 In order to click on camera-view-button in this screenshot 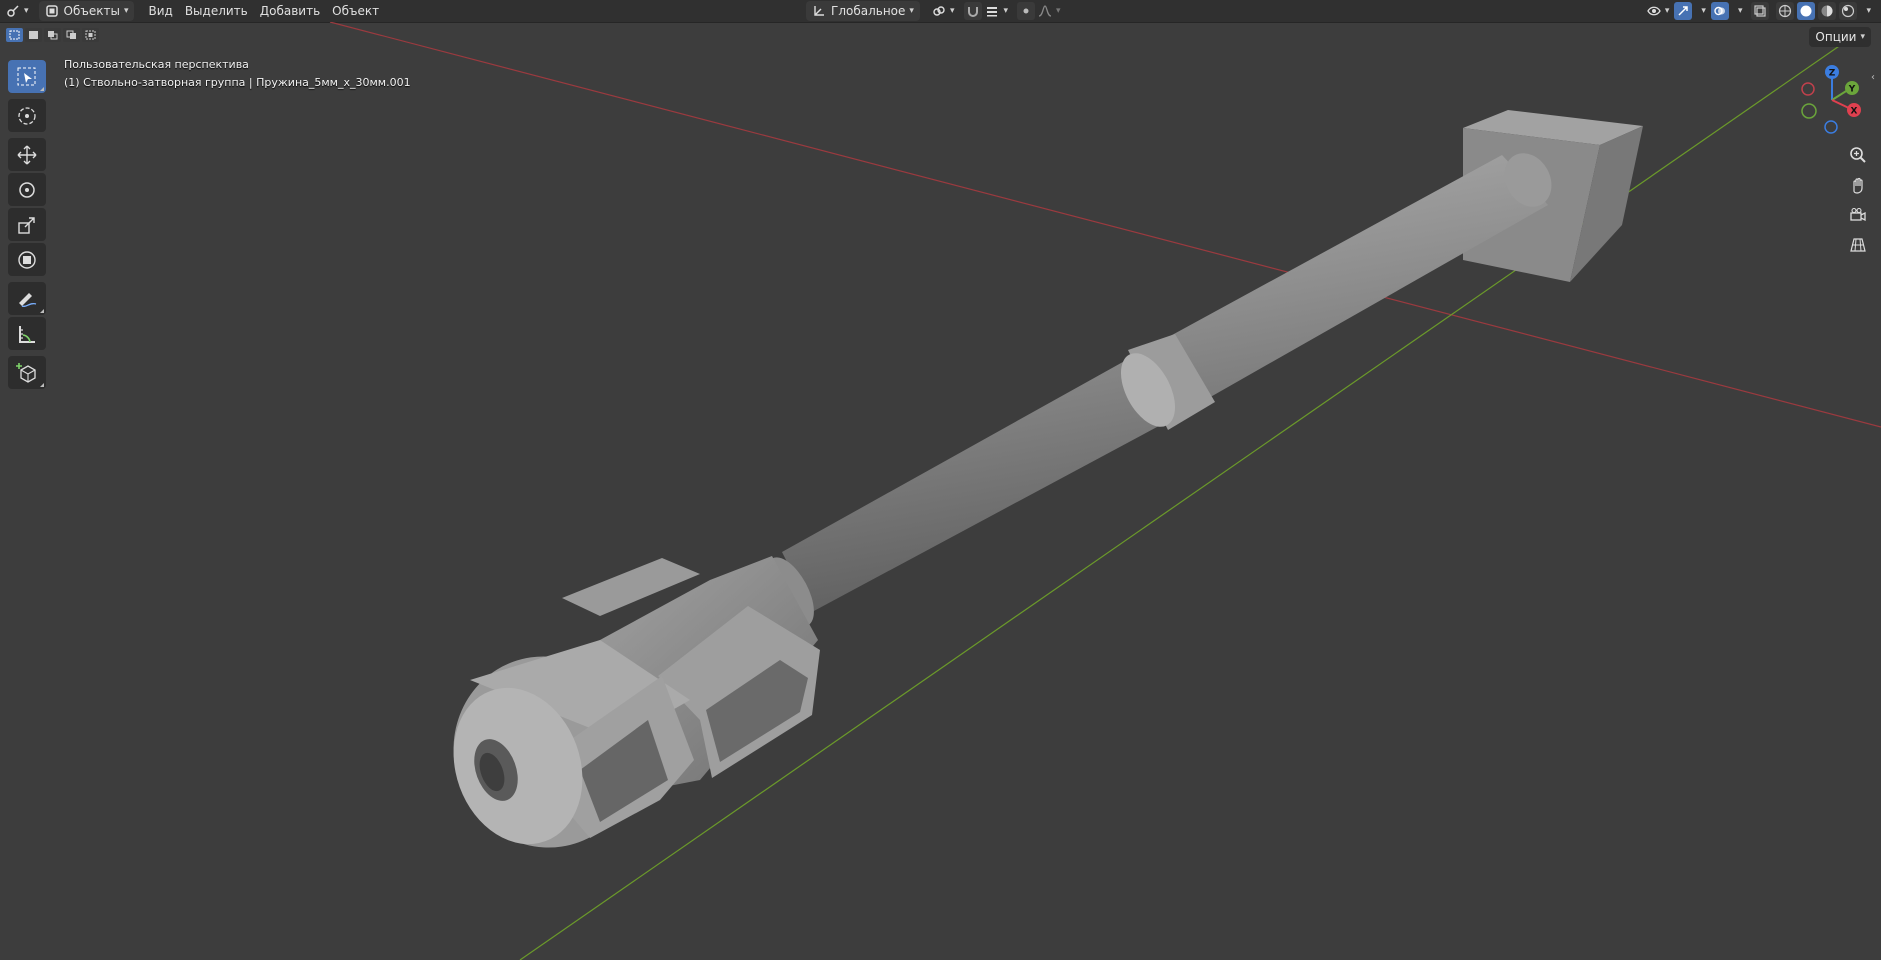, I will do `click(1858, 215)`.